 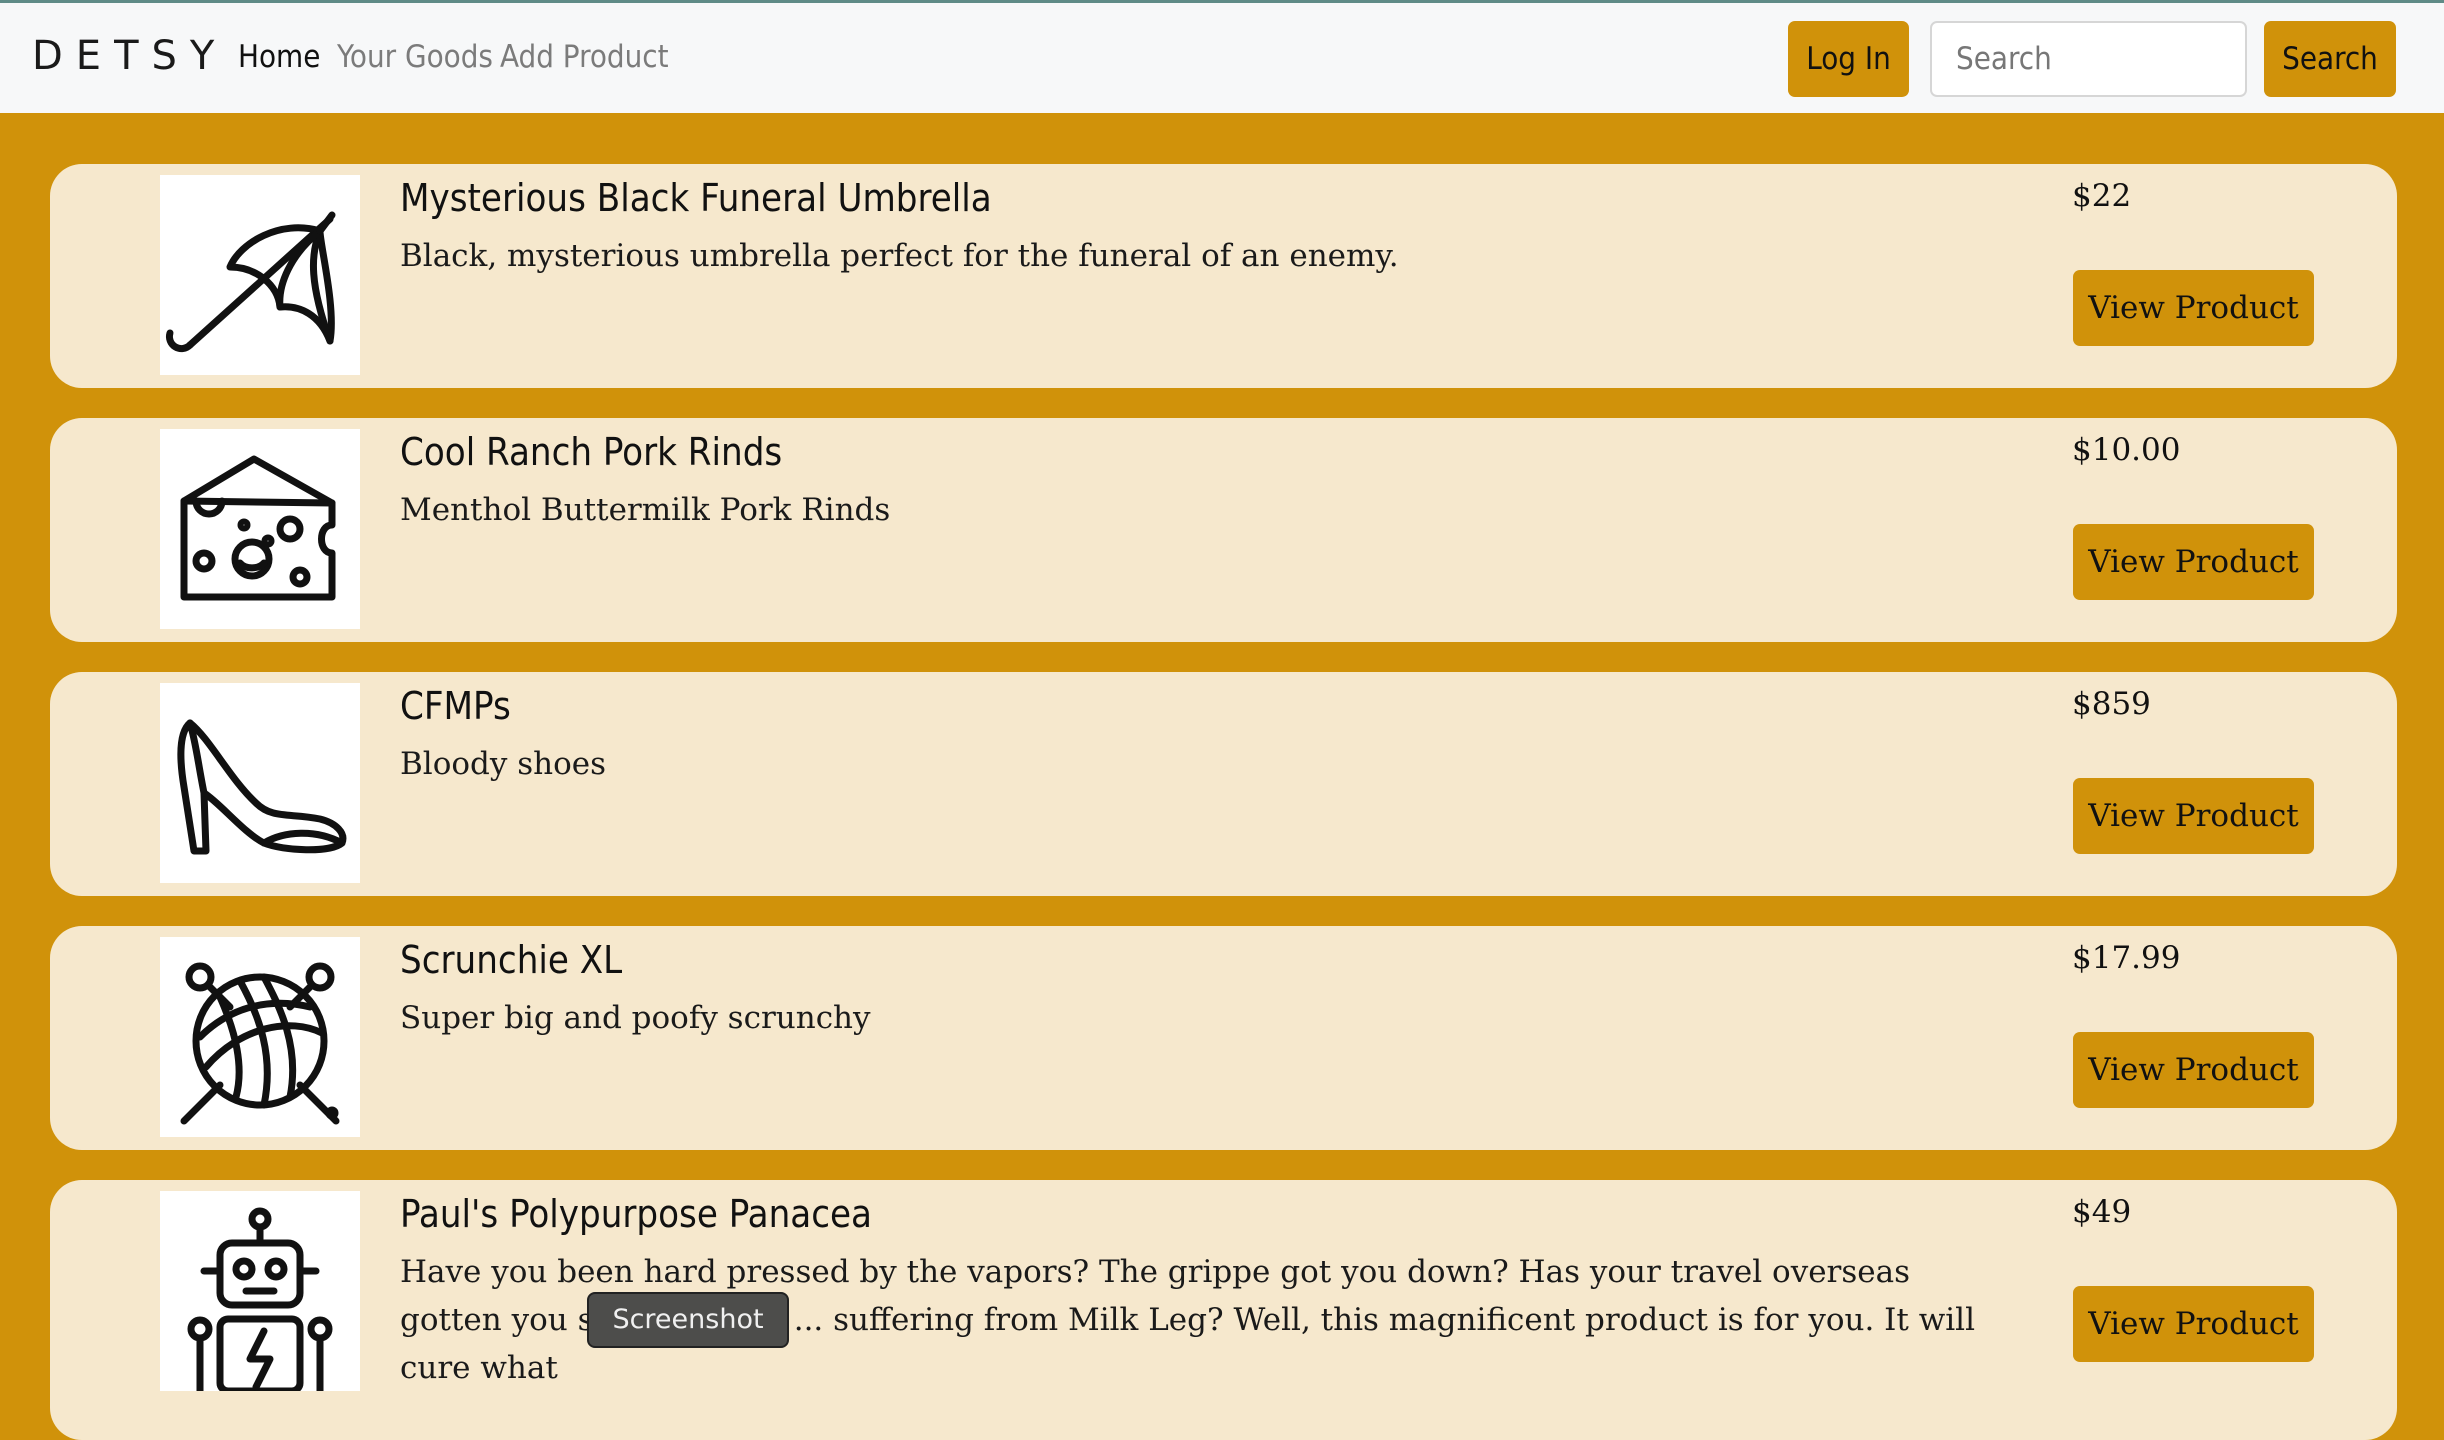 I want to click on product-title: Paul's Polypurpose Panacea, so click(x=636, y=1214).